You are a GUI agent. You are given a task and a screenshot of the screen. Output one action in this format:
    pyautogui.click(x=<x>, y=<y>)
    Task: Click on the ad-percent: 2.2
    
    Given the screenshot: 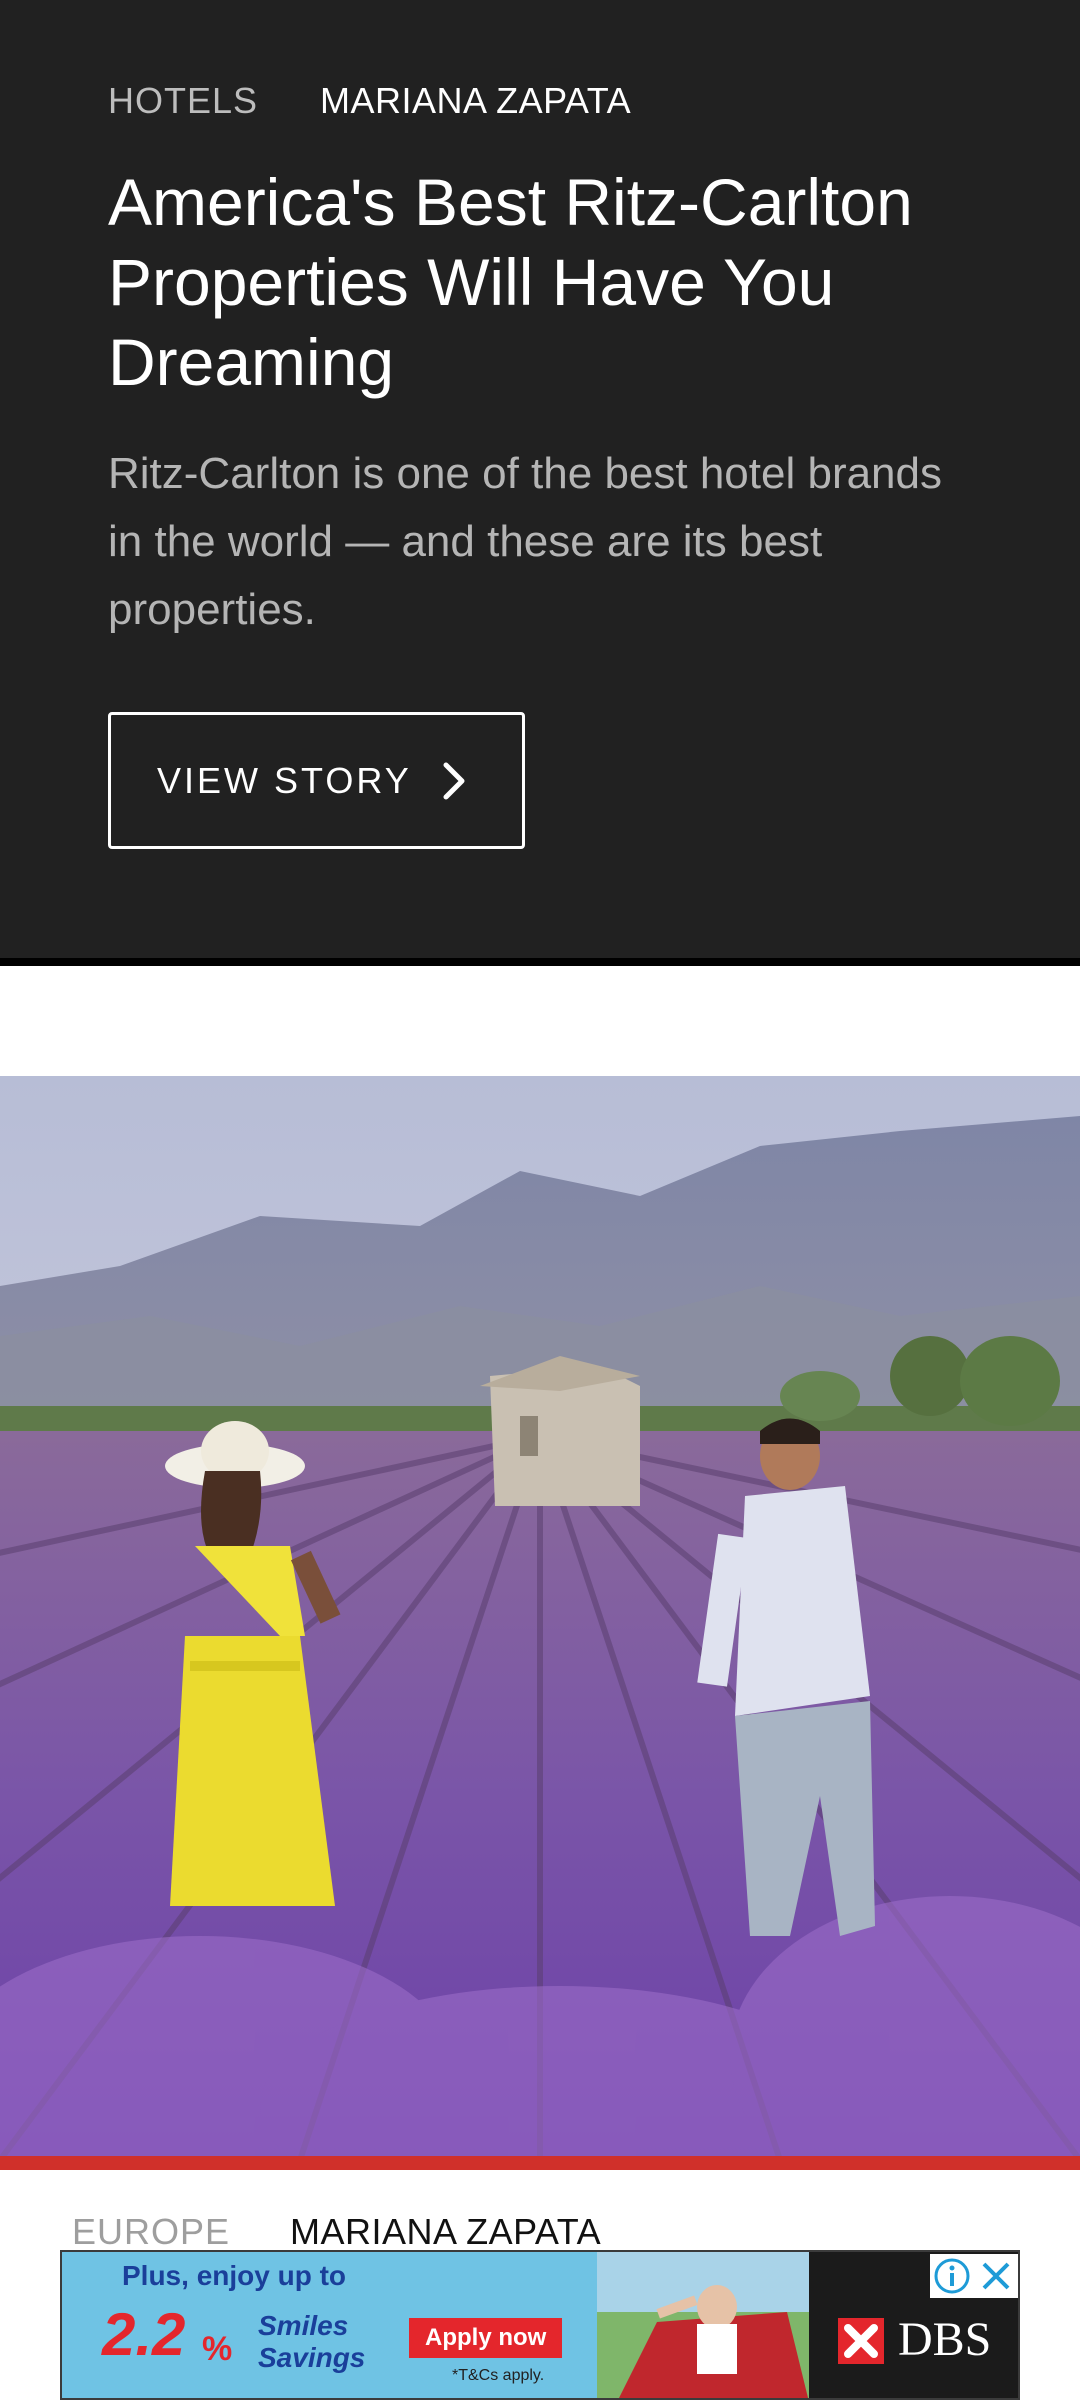 What is the action you would take?
    pyautogui.click(x=144, y=2334)
    